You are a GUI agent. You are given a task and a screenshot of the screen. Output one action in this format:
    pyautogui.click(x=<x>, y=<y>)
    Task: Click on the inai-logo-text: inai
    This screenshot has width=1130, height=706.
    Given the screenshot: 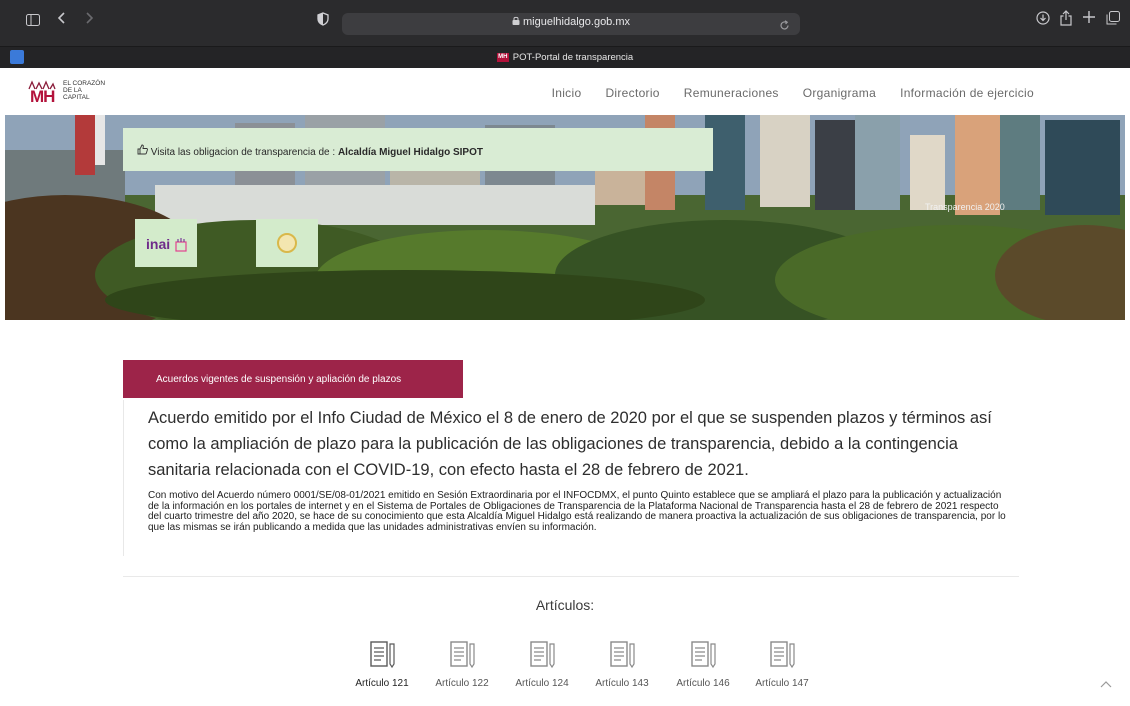 What is the action you would take?
    pyautogui.click(x=158, y=244)
    